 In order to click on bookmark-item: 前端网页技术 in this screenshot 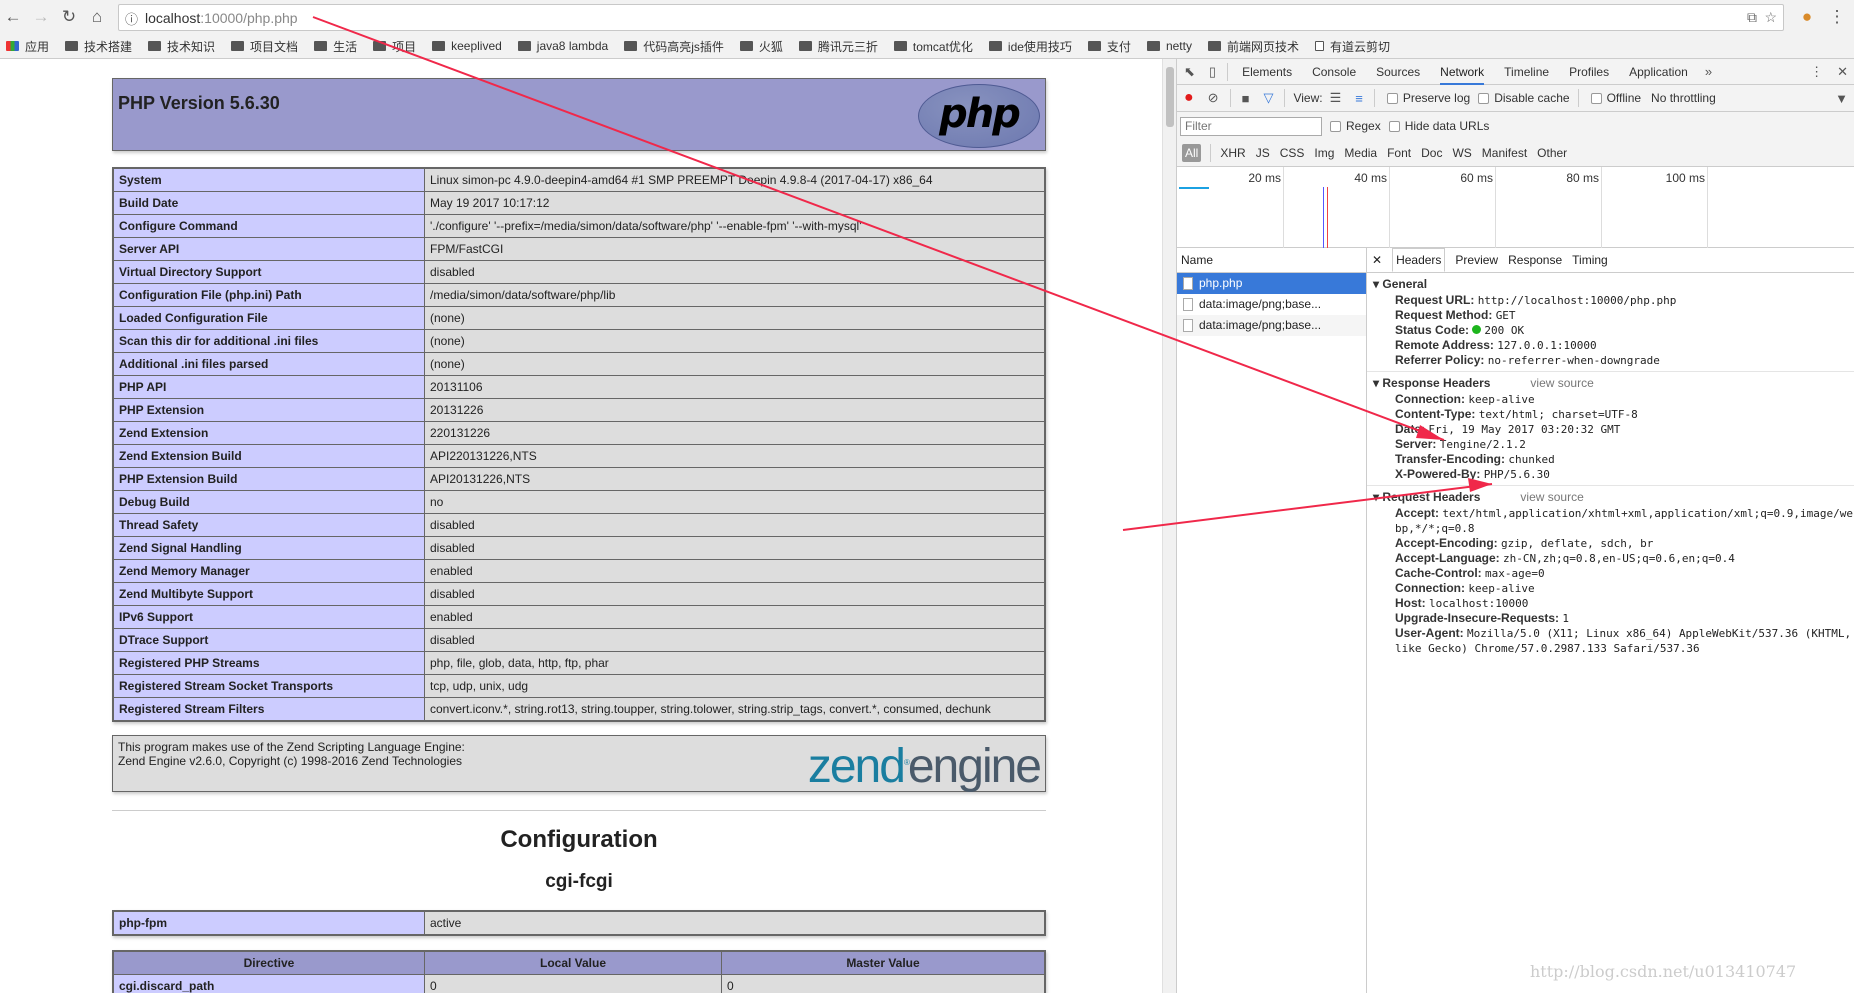, I will do `click(1253, 46)`.